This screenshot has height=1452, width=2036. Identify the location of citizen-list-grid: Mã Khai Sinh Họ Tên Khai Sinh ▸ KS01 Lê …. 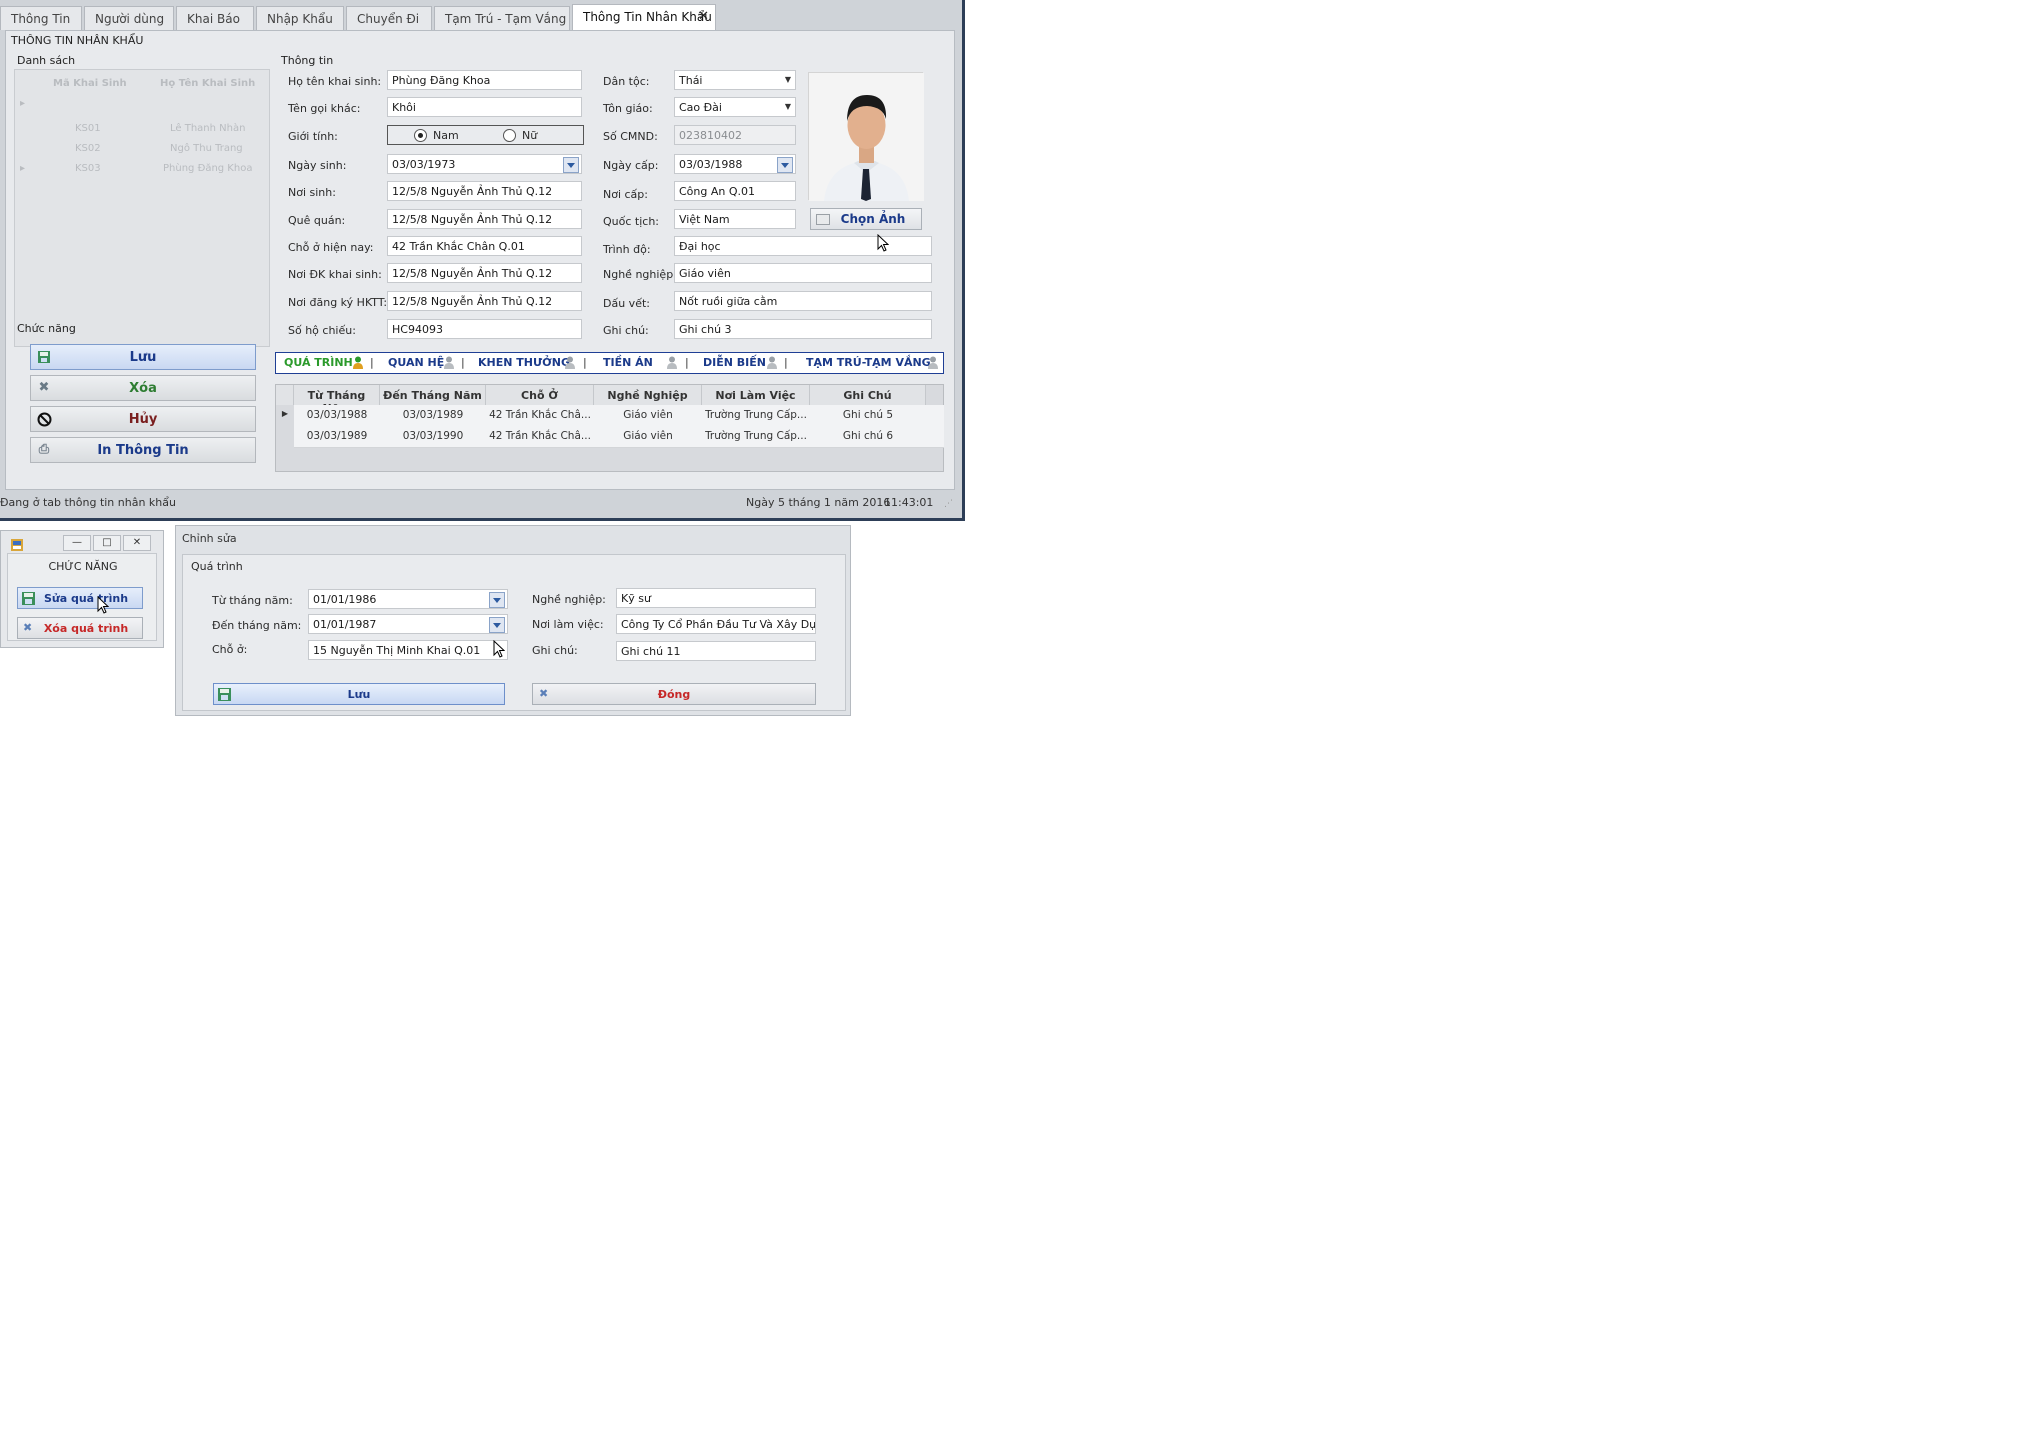
(142, 208).